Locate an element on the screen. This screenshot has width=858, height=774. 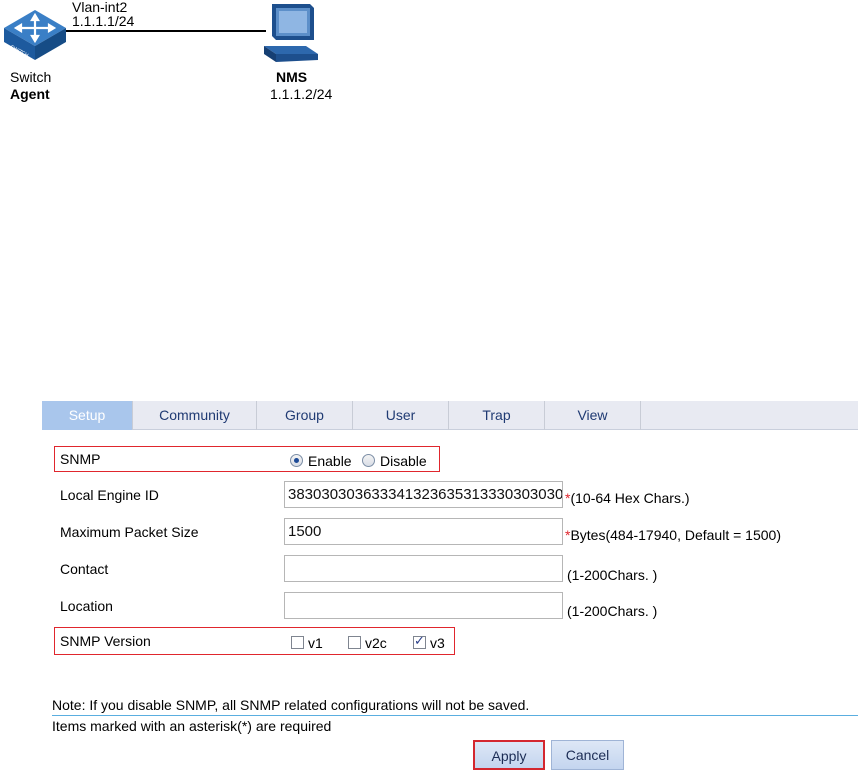
v1-checkbox is located at coordinates (297, 642).